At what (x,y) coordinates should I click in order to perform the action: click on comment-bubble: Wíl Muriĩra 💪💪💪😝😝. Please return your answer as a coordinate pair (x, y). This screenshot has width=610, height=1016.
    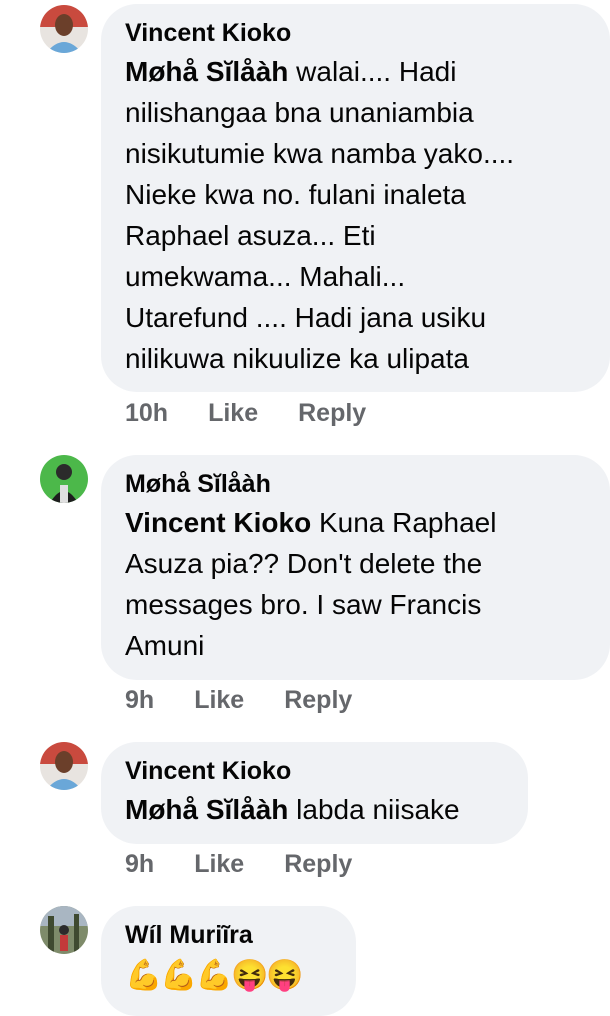
    Looking at the image, I should click on (228, 961).